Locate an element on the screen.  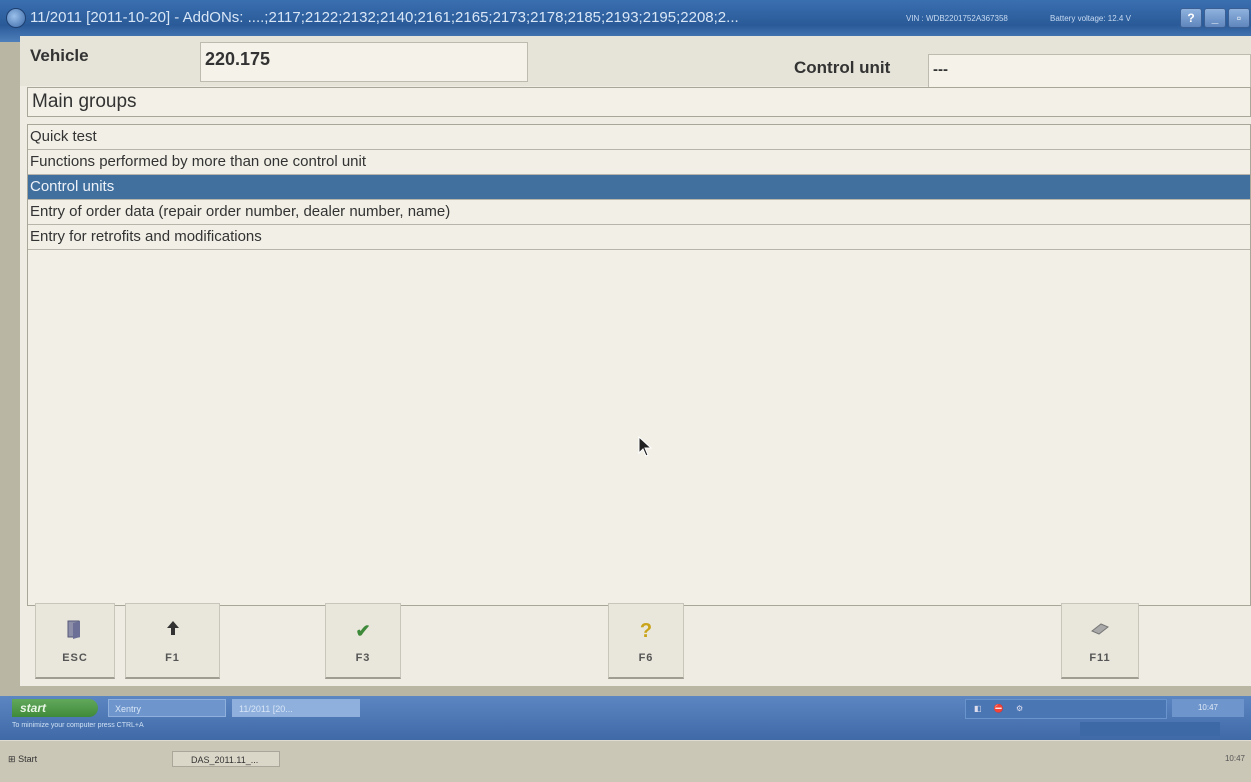
help-title-icon: ? is located at coordinates (1191, 18).